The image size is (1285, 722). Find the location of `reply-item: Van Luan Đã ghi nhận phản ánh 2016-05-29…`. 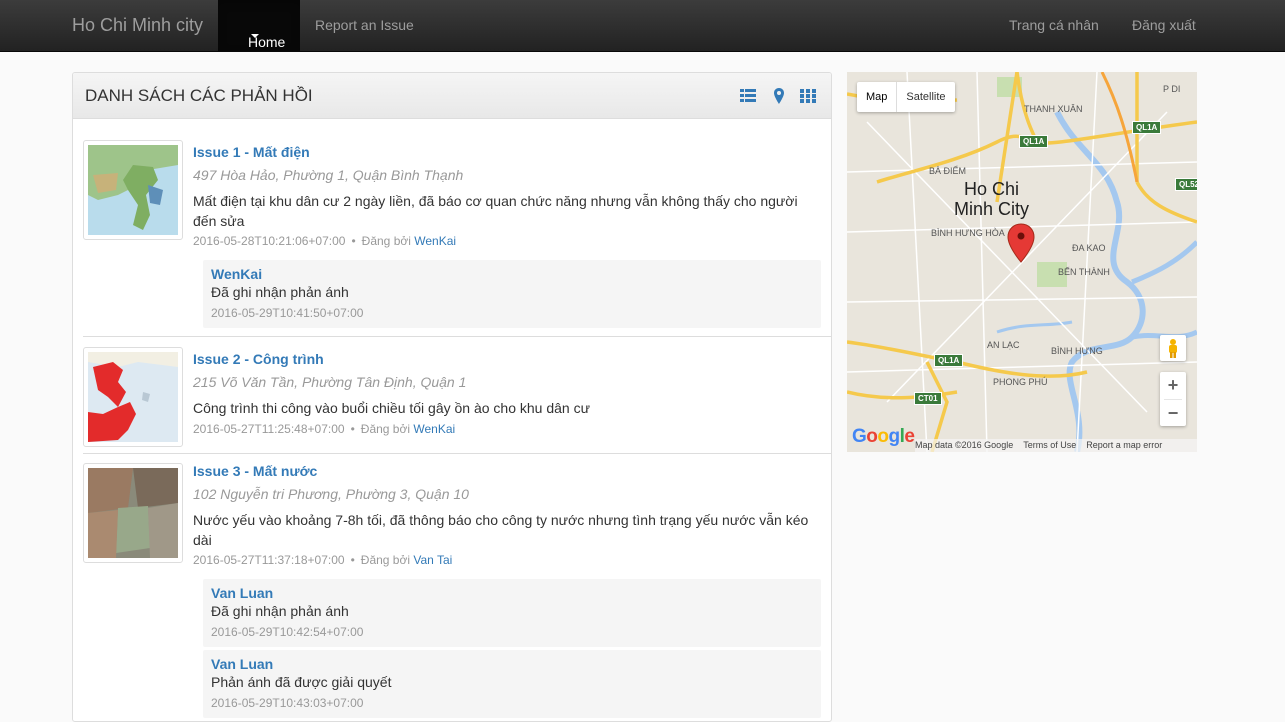

reply-item: Van Luan Đã ghi nhận phản ánh 2016-05-29… is located at coordinates (512, 613).